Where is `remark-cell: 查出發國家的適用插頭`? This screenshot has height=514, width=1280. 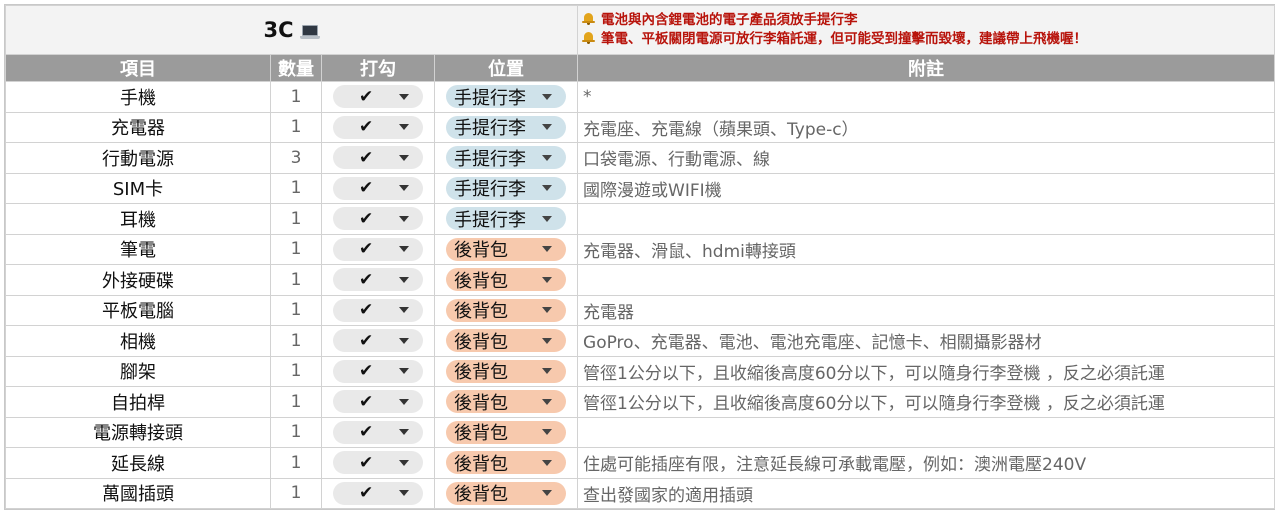 remark-cell: 查出發國家的適用插頭 is located at coordinates (926, 493).